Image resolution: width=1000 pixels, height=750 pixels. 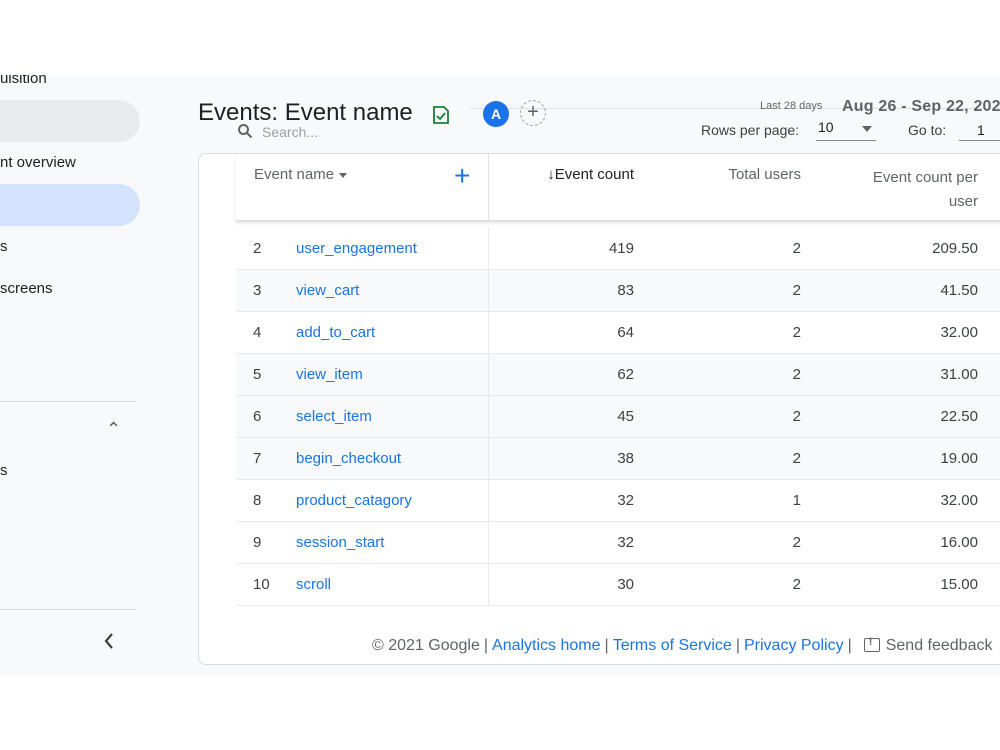 What do you see at coordinates (340, 542) in the screenshot?
I see `event-name-link: session_start` at bounding box center [340, 542].